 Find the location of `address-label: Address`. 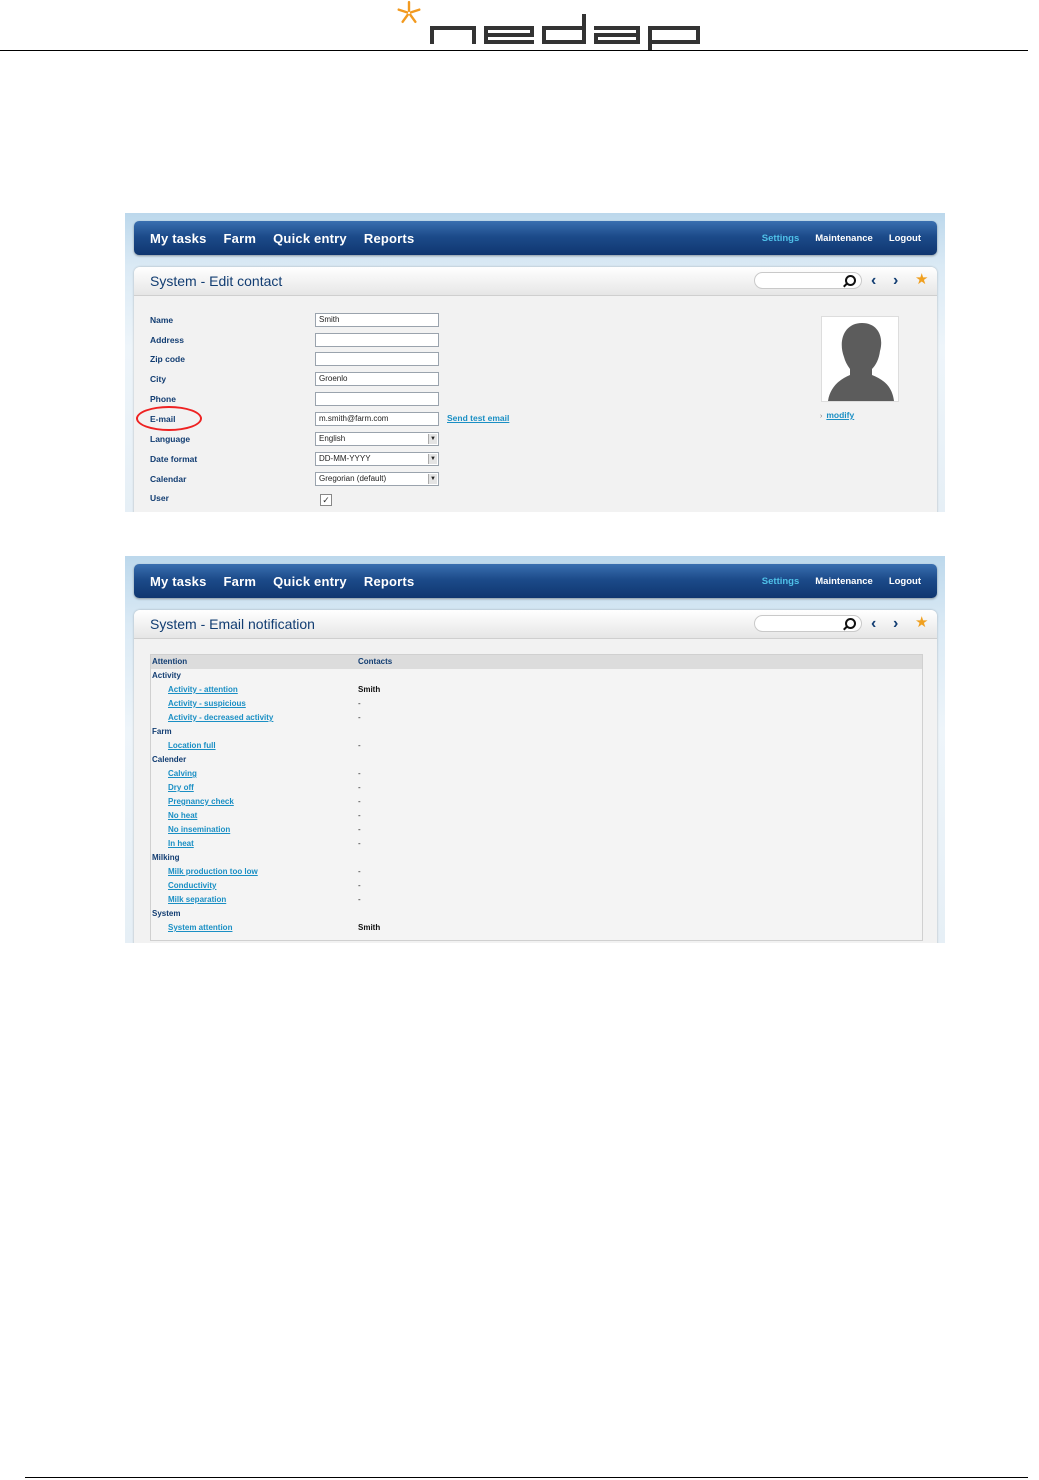

address-label: Address is located at coordinates (167, 340).